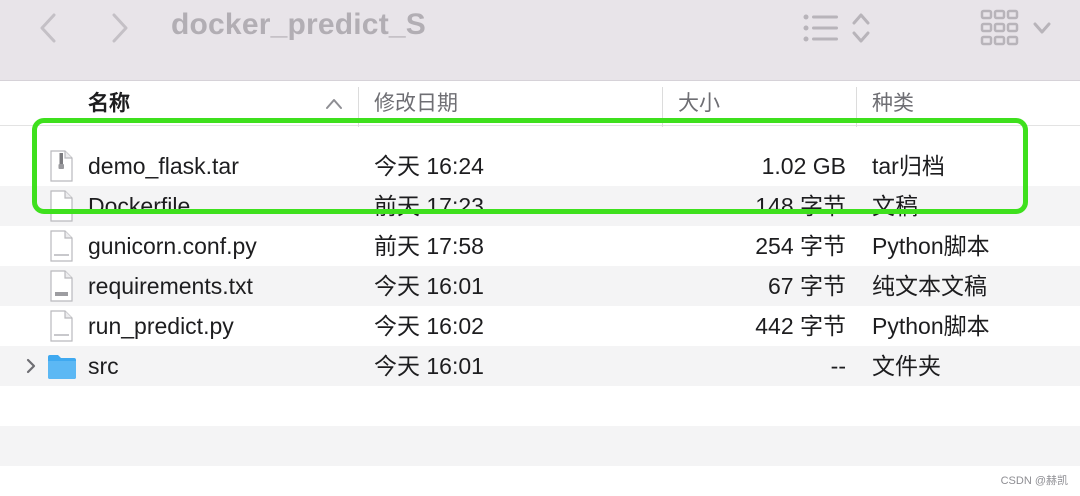 This screenshot has width=1080, height=496. Describe the element at coordinates (929, 286) in the screenshot. I see `file-kind: 纯文本文稿` at that location.